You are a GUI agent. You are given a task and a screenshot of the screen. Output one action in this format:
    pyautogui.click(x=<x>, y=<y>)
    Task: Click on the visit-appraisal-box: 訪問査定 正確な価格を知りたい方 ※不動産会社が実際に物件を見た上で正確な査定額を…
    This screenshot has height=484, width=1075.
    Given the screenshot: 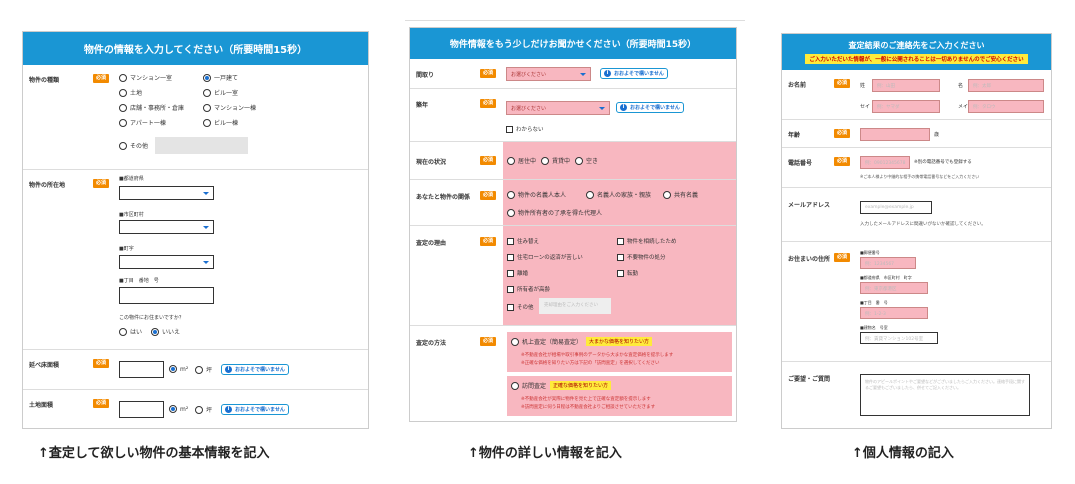 What is the action you would take?
    pyautogui.click(x=619, y=396)
    